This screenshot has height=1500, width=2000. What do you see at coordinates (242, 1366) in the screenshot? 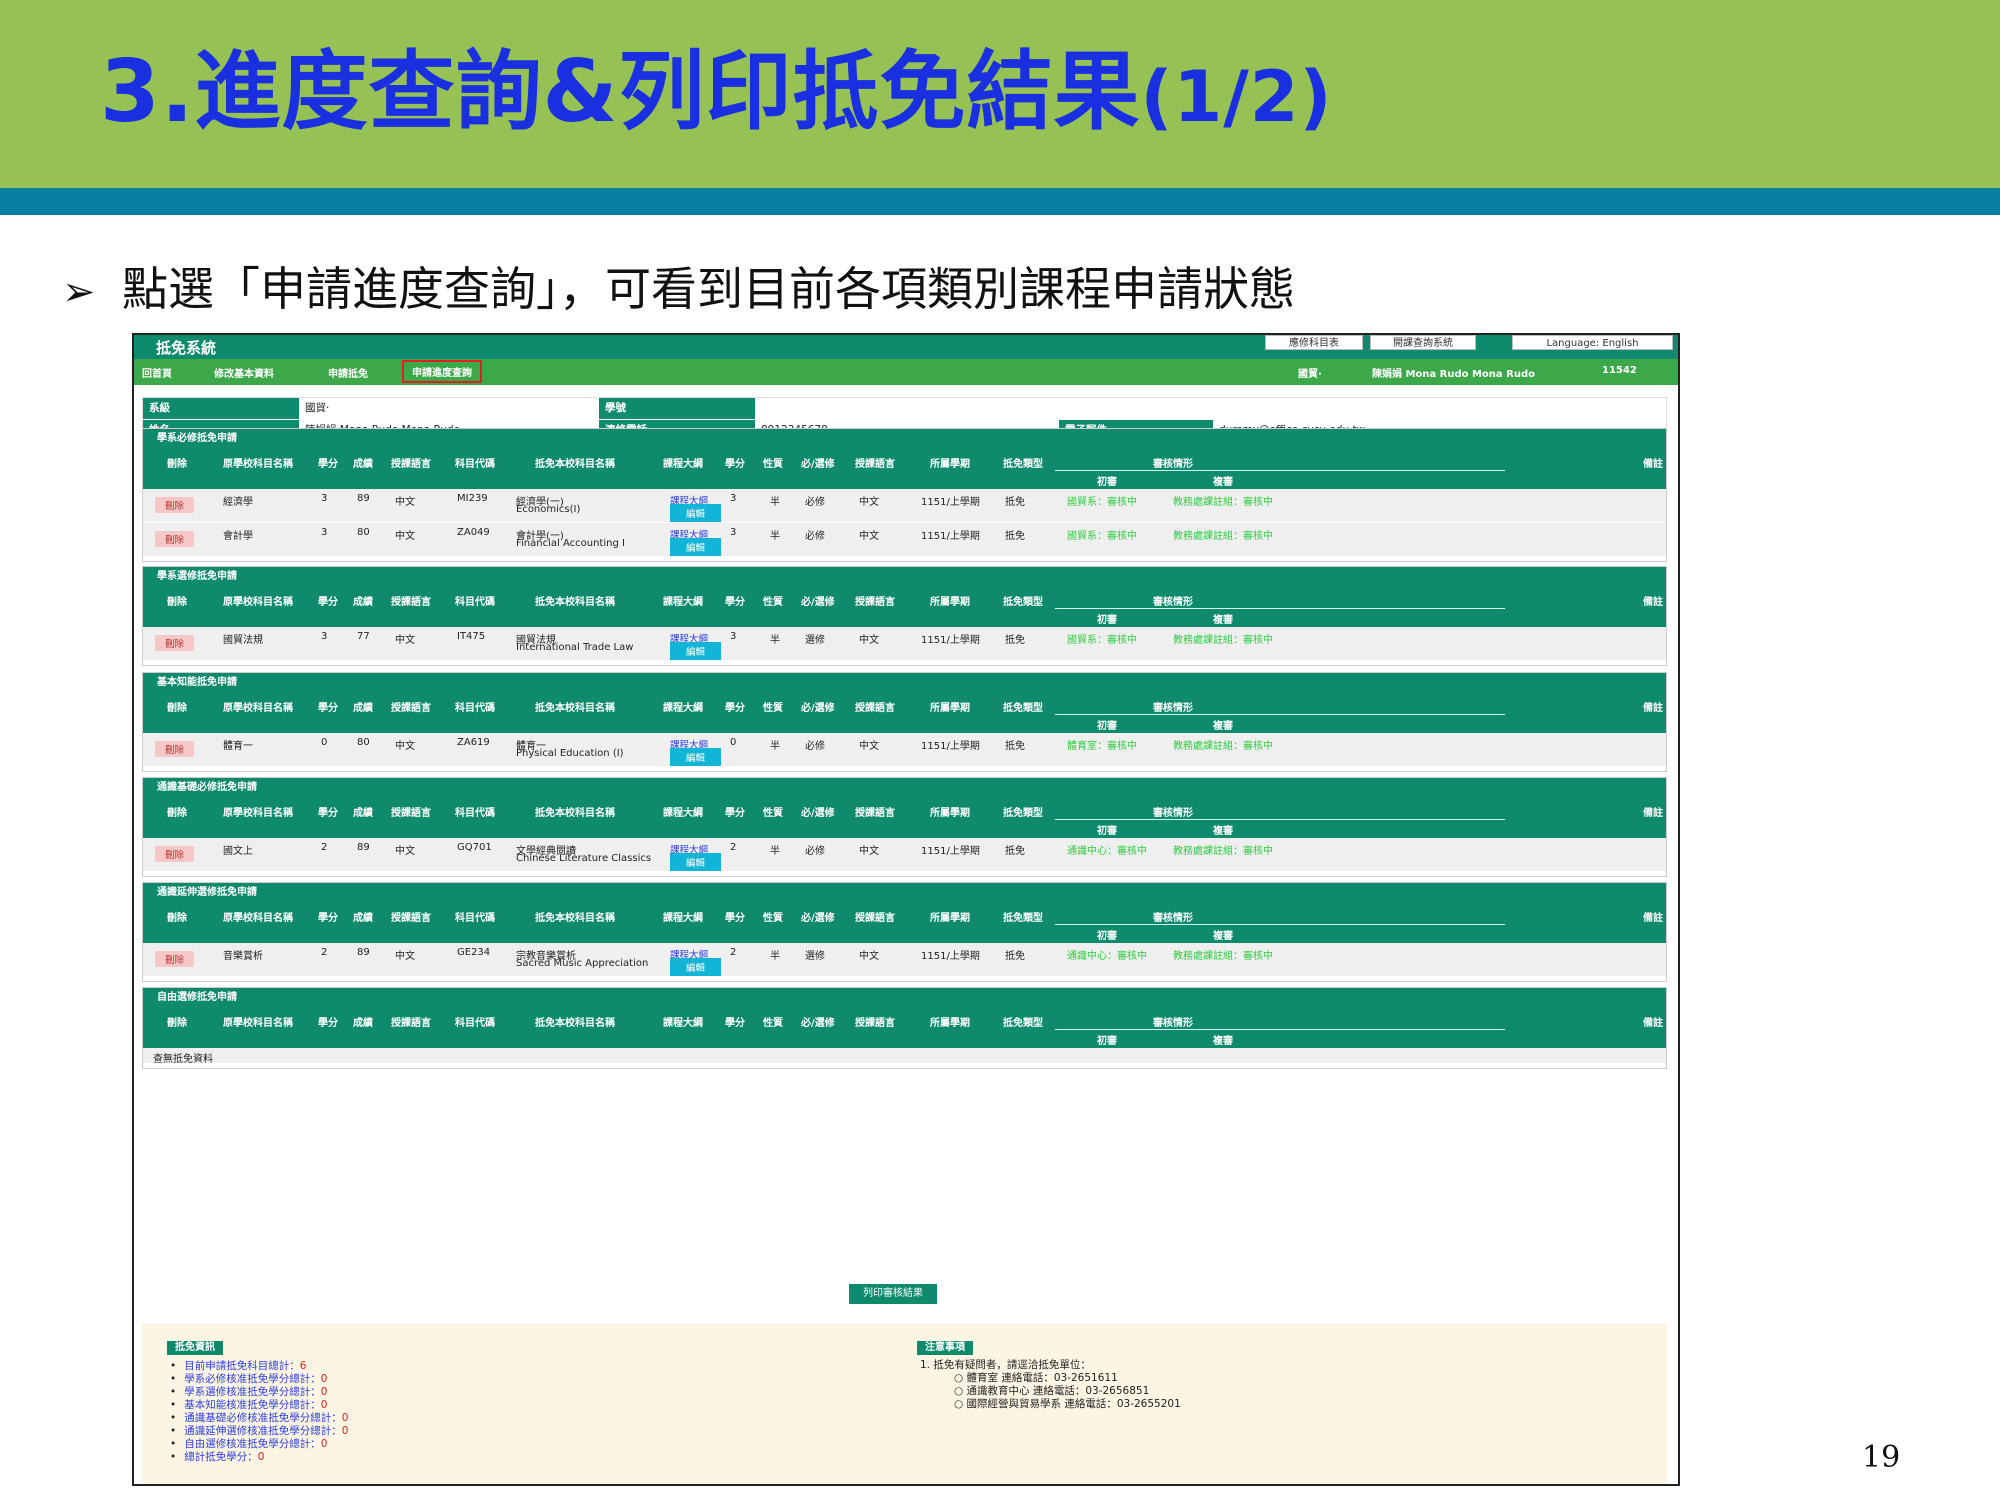
I see `summary-label: 目前申請抵免科目總計：` at bounding box center [242, 1366].